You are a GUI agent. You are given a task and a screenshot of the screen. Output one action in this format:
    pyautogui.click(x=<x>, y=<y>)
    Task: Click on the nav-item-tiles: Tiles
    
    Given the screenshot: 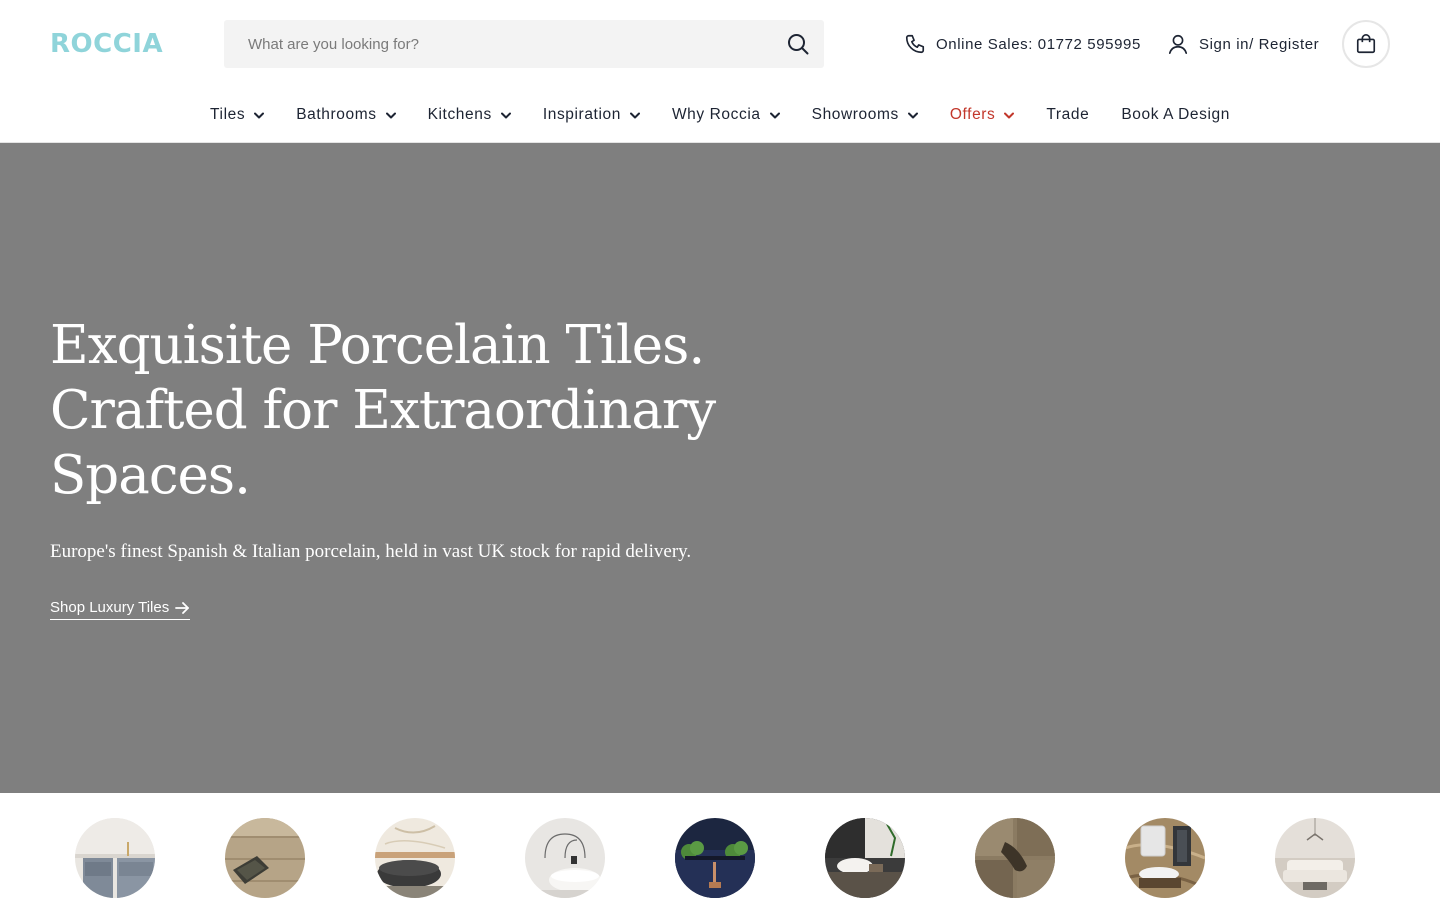 What is the action you would take?
    pyautogui.click(x=237, y=115)
    